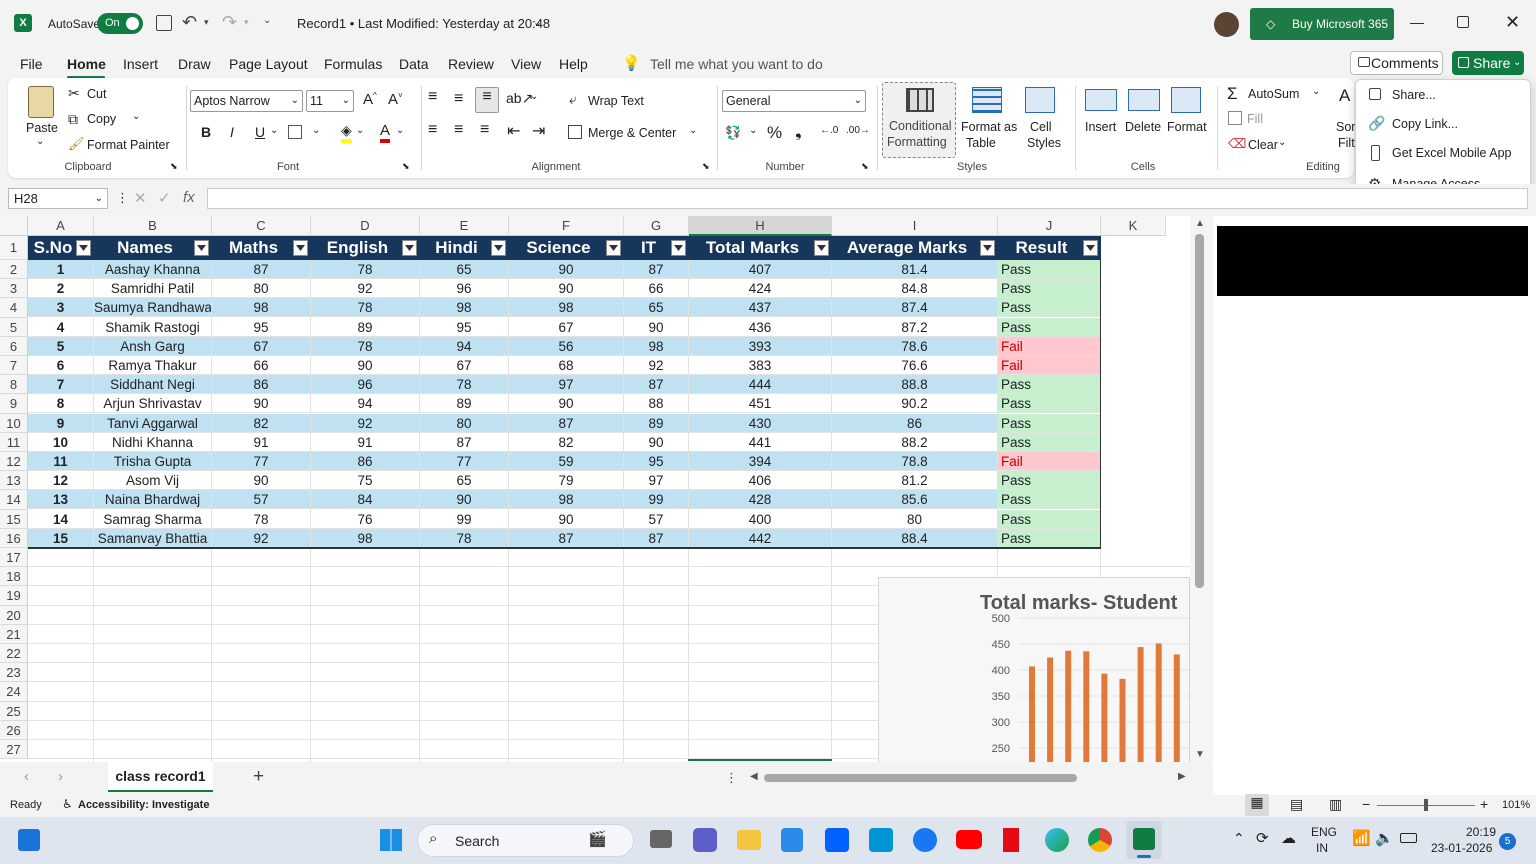 The width and height of the screenshot is (1536, 864). What do you see at coordinates (867, 198) in the screenshot?
I see `formula-input` at bounding box center [867, 198].